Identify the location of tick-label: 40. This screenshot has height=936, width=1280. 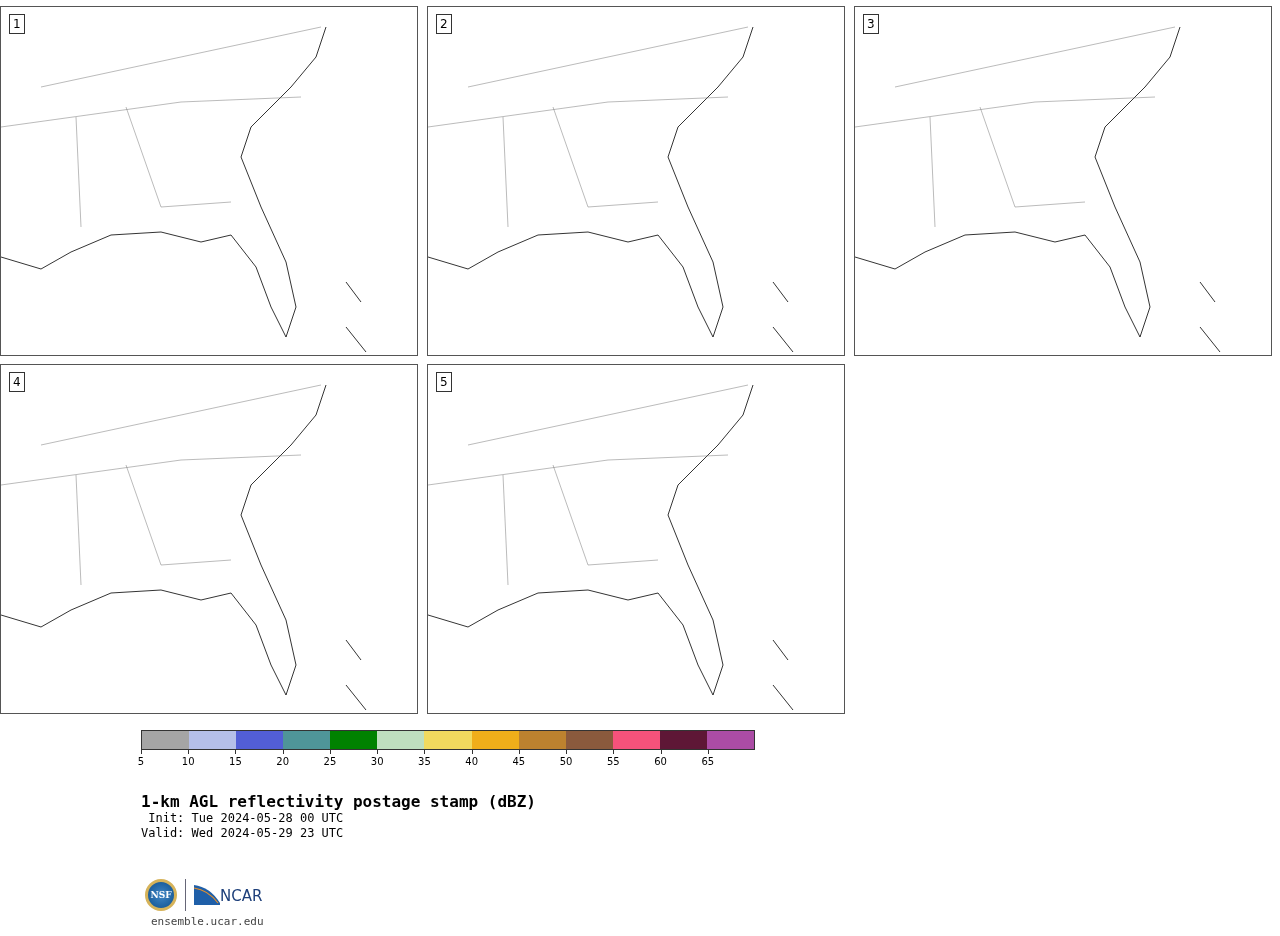
(471, 761).